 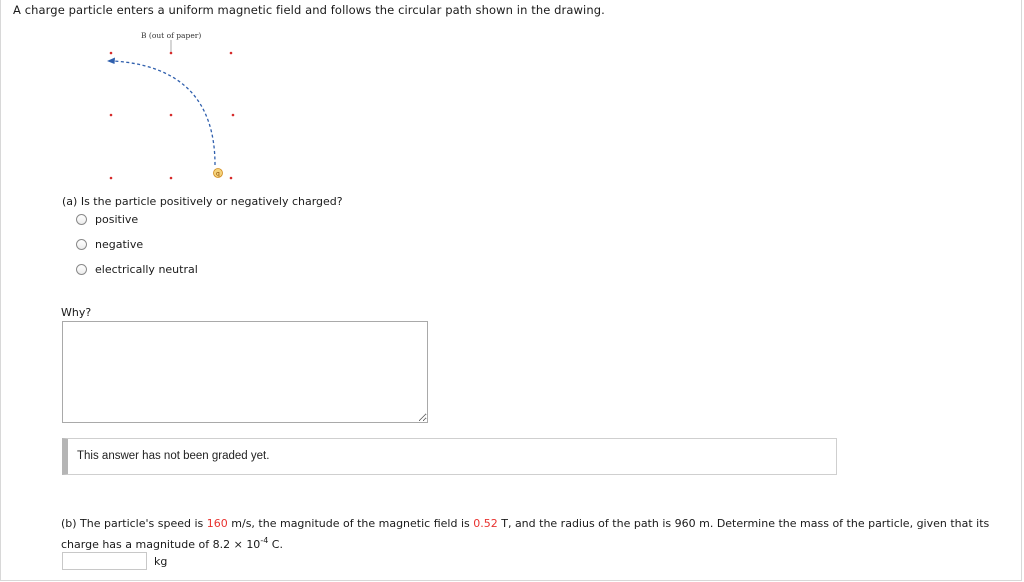 What do you see at coordinates (104, 561) in the screenshot?
I see `mass-answer-input` at bounding box center [104, 561].